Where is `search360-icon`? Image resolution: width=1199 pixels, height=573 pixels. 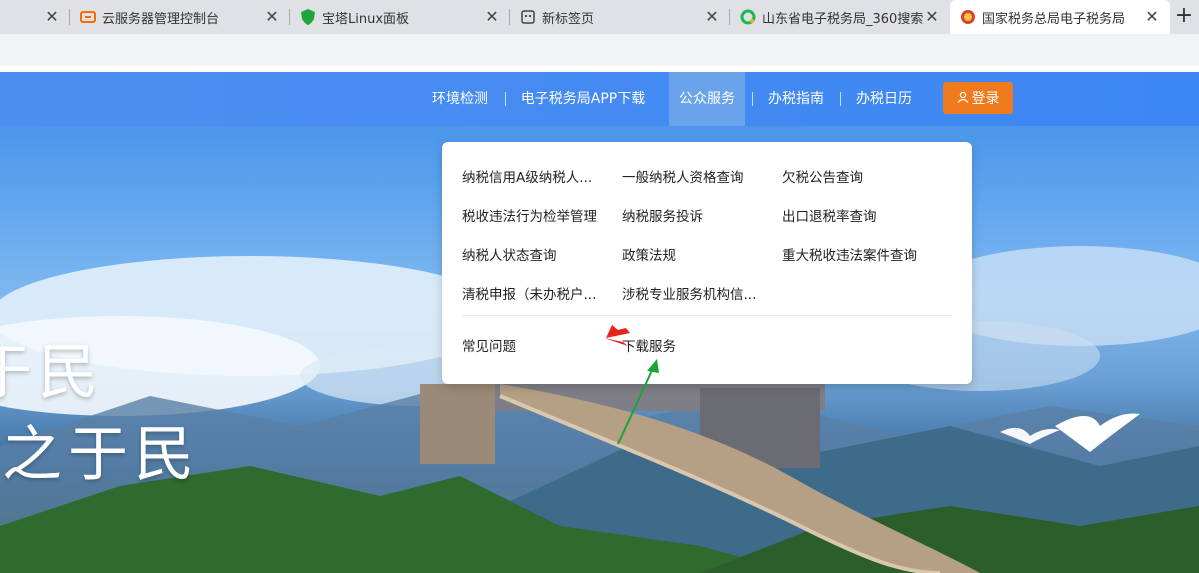 search360-icon is located at coordinates (748, 17).